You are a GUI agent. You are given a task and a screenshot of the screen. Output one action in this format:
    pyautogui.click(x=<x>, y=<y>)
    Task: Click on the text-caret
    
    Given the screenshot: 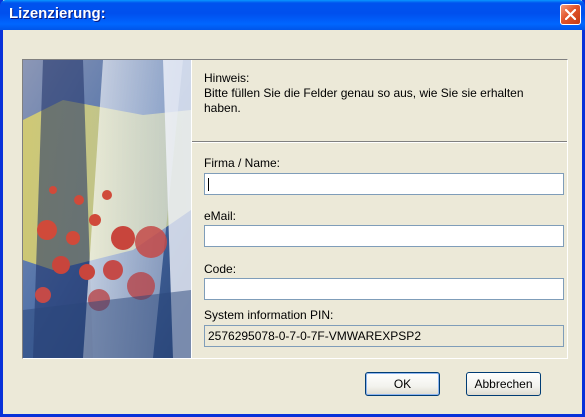 What is the action you would take?
    pyautogui.click(x=208, y=184)
    